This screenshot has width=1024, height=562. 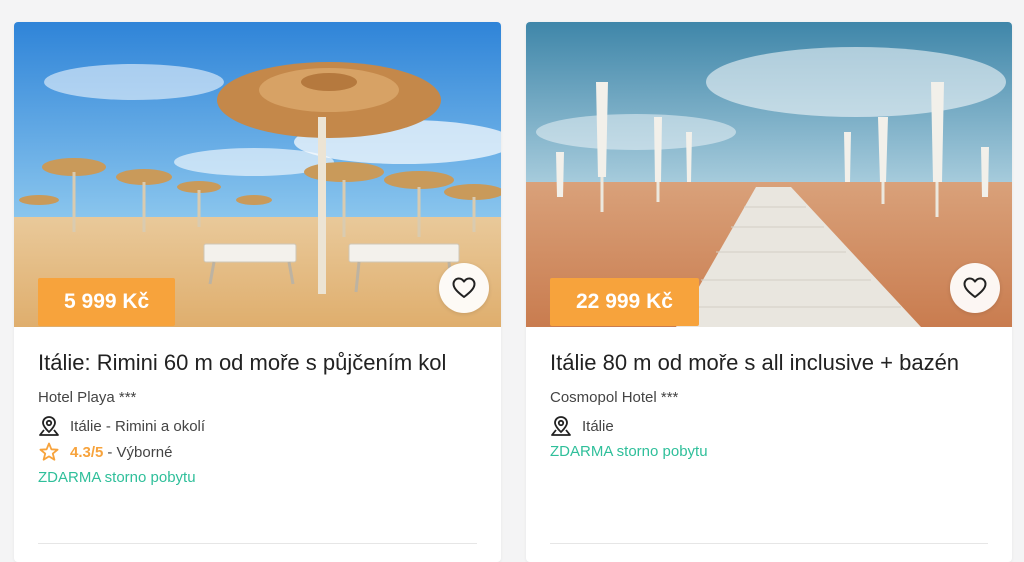 What do you see at coordinates (107, 302) in the screenshot?
I see `price-badge: 5 999 Kč` at bounding box center [107, 302].